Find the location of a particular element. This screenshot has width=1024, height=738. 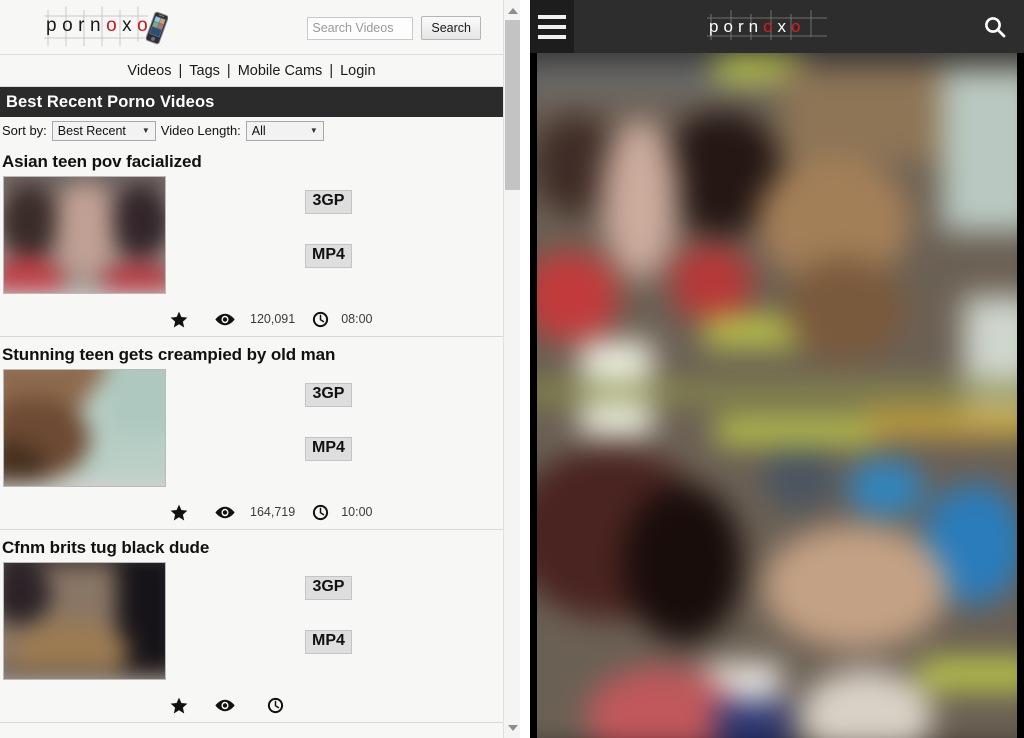

mobile-logo-wordmark: pornoxo is located at coordinates (757, 26).